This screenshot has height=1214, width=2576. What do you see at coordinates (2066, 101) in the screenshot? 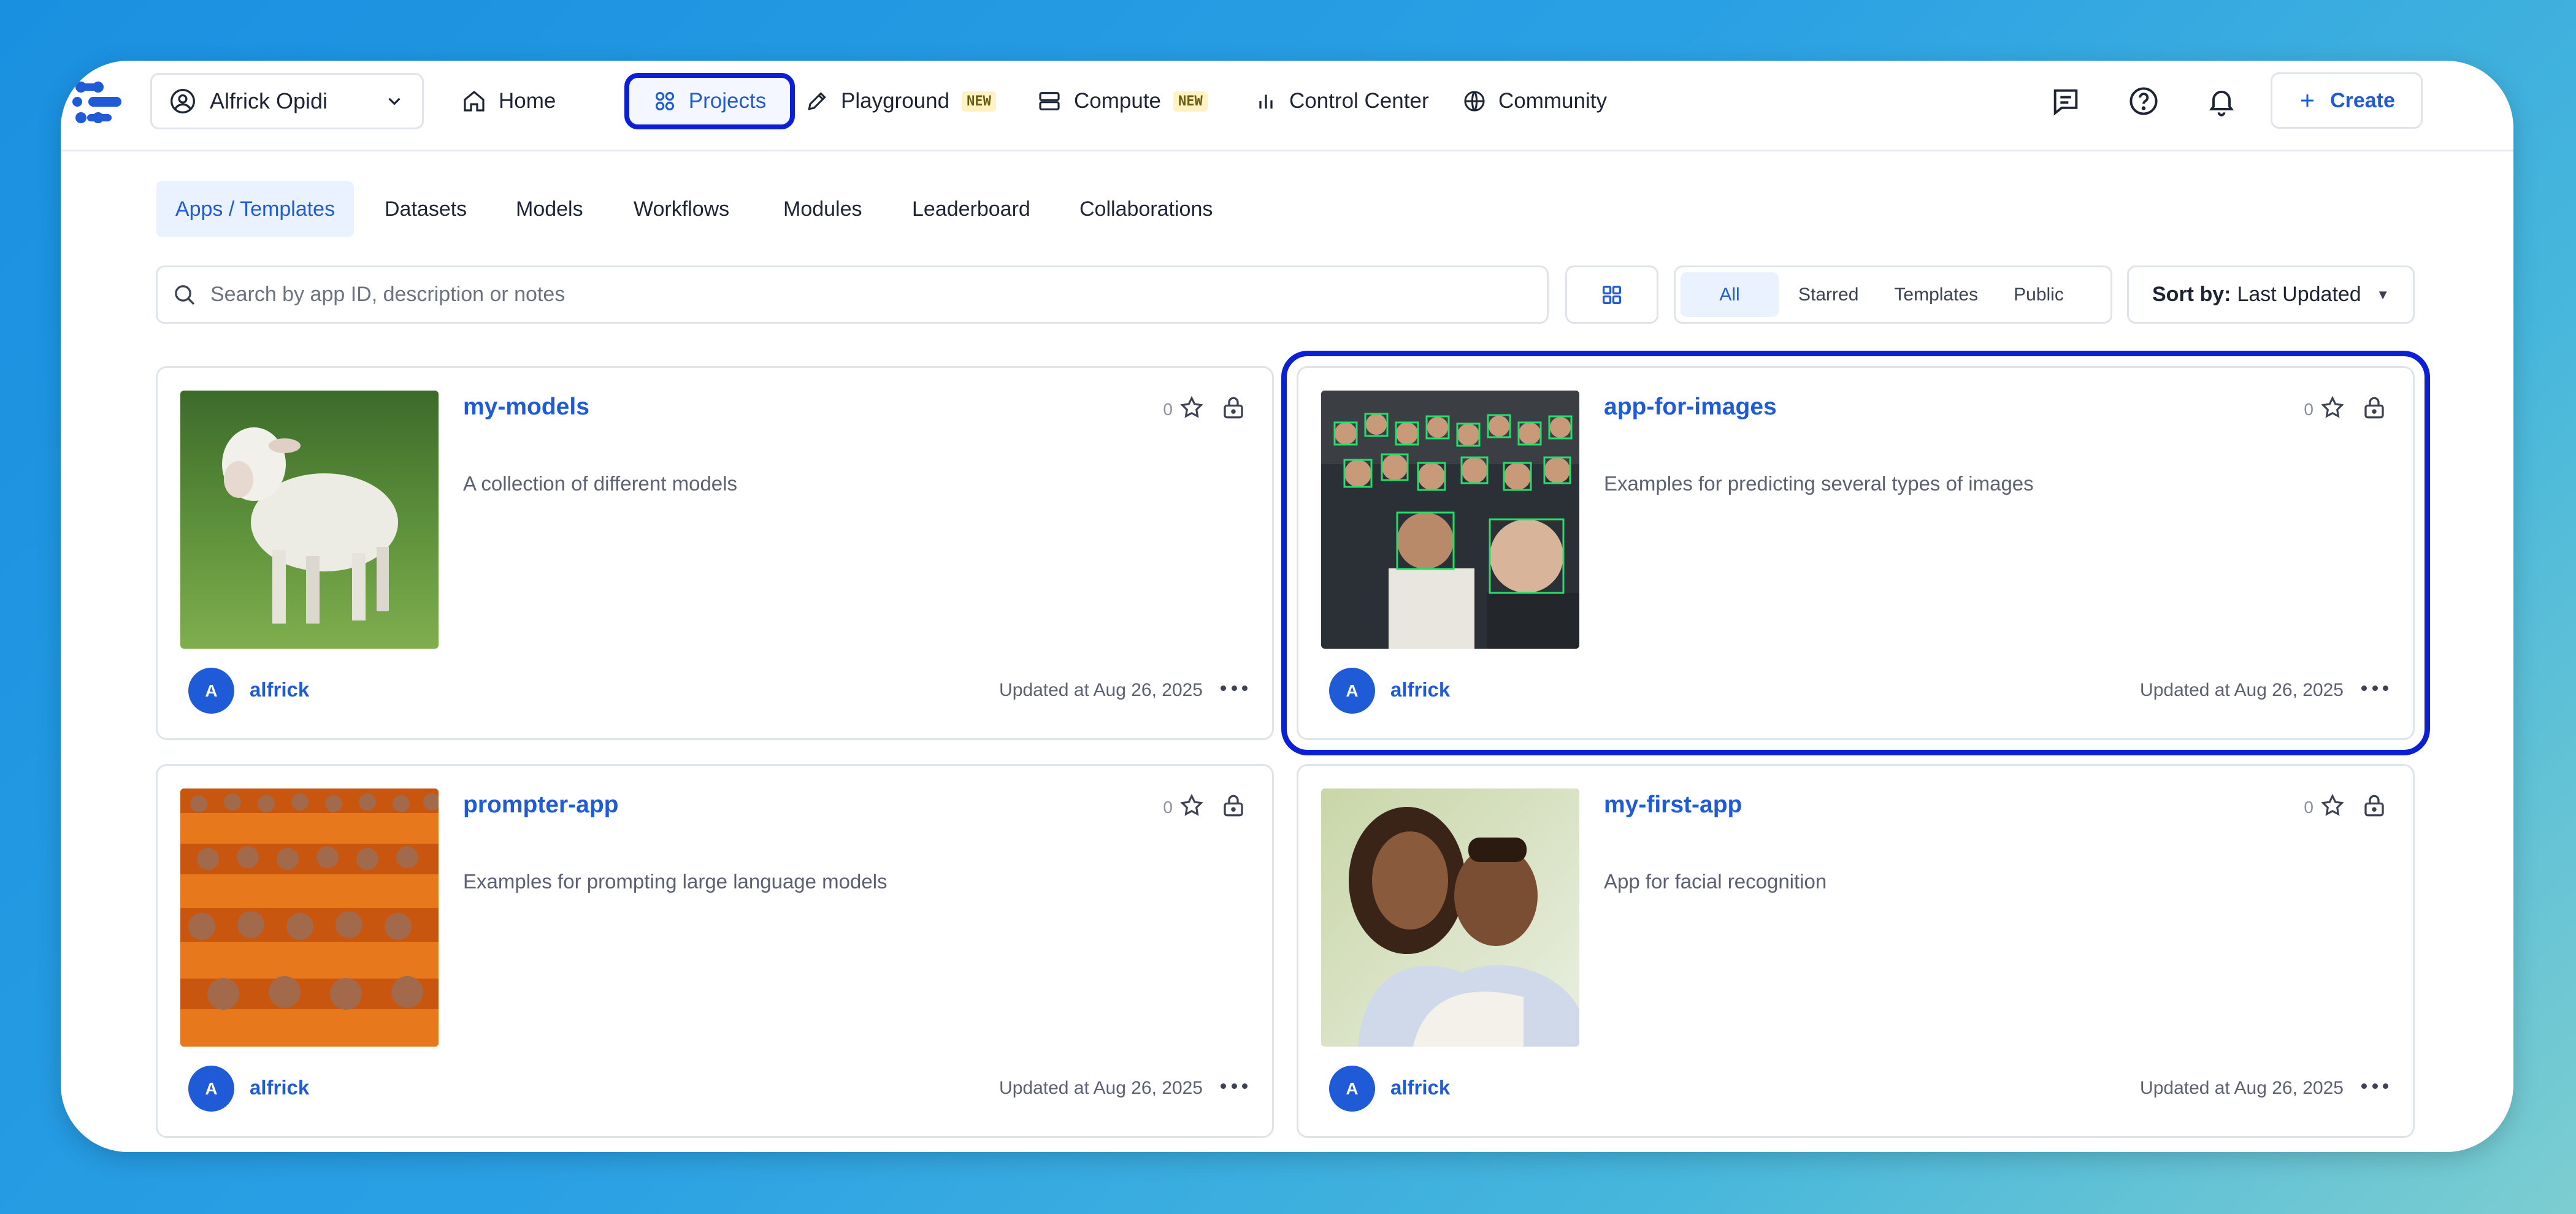
I see `feedback-icon` at bounding box center [2066, 101].